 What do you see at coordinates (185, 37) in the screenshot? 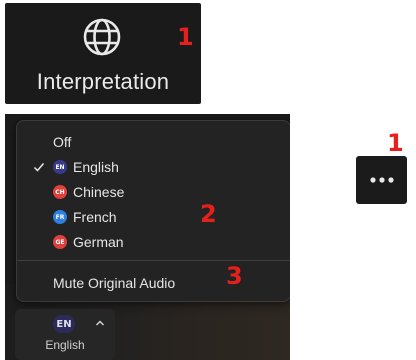
I see `step-number-1: 1` at bounding box center [185, 37].